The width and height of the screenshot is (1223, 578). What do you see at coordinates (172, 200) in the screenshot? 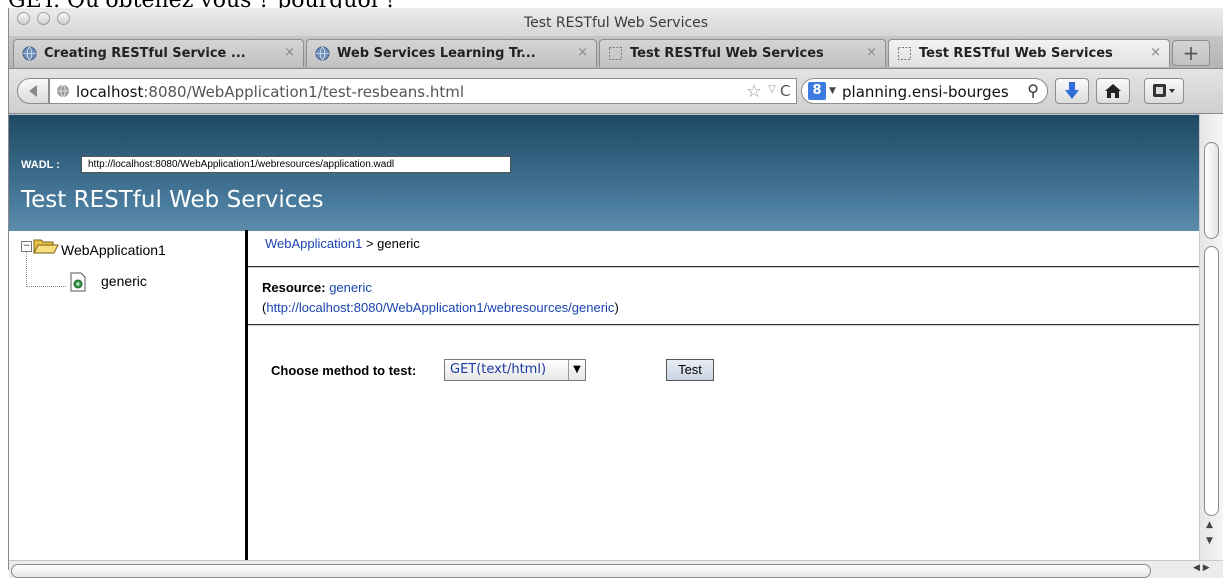
I see `page-title: Test RESTful Web Services` at bounding box center [172, 200].